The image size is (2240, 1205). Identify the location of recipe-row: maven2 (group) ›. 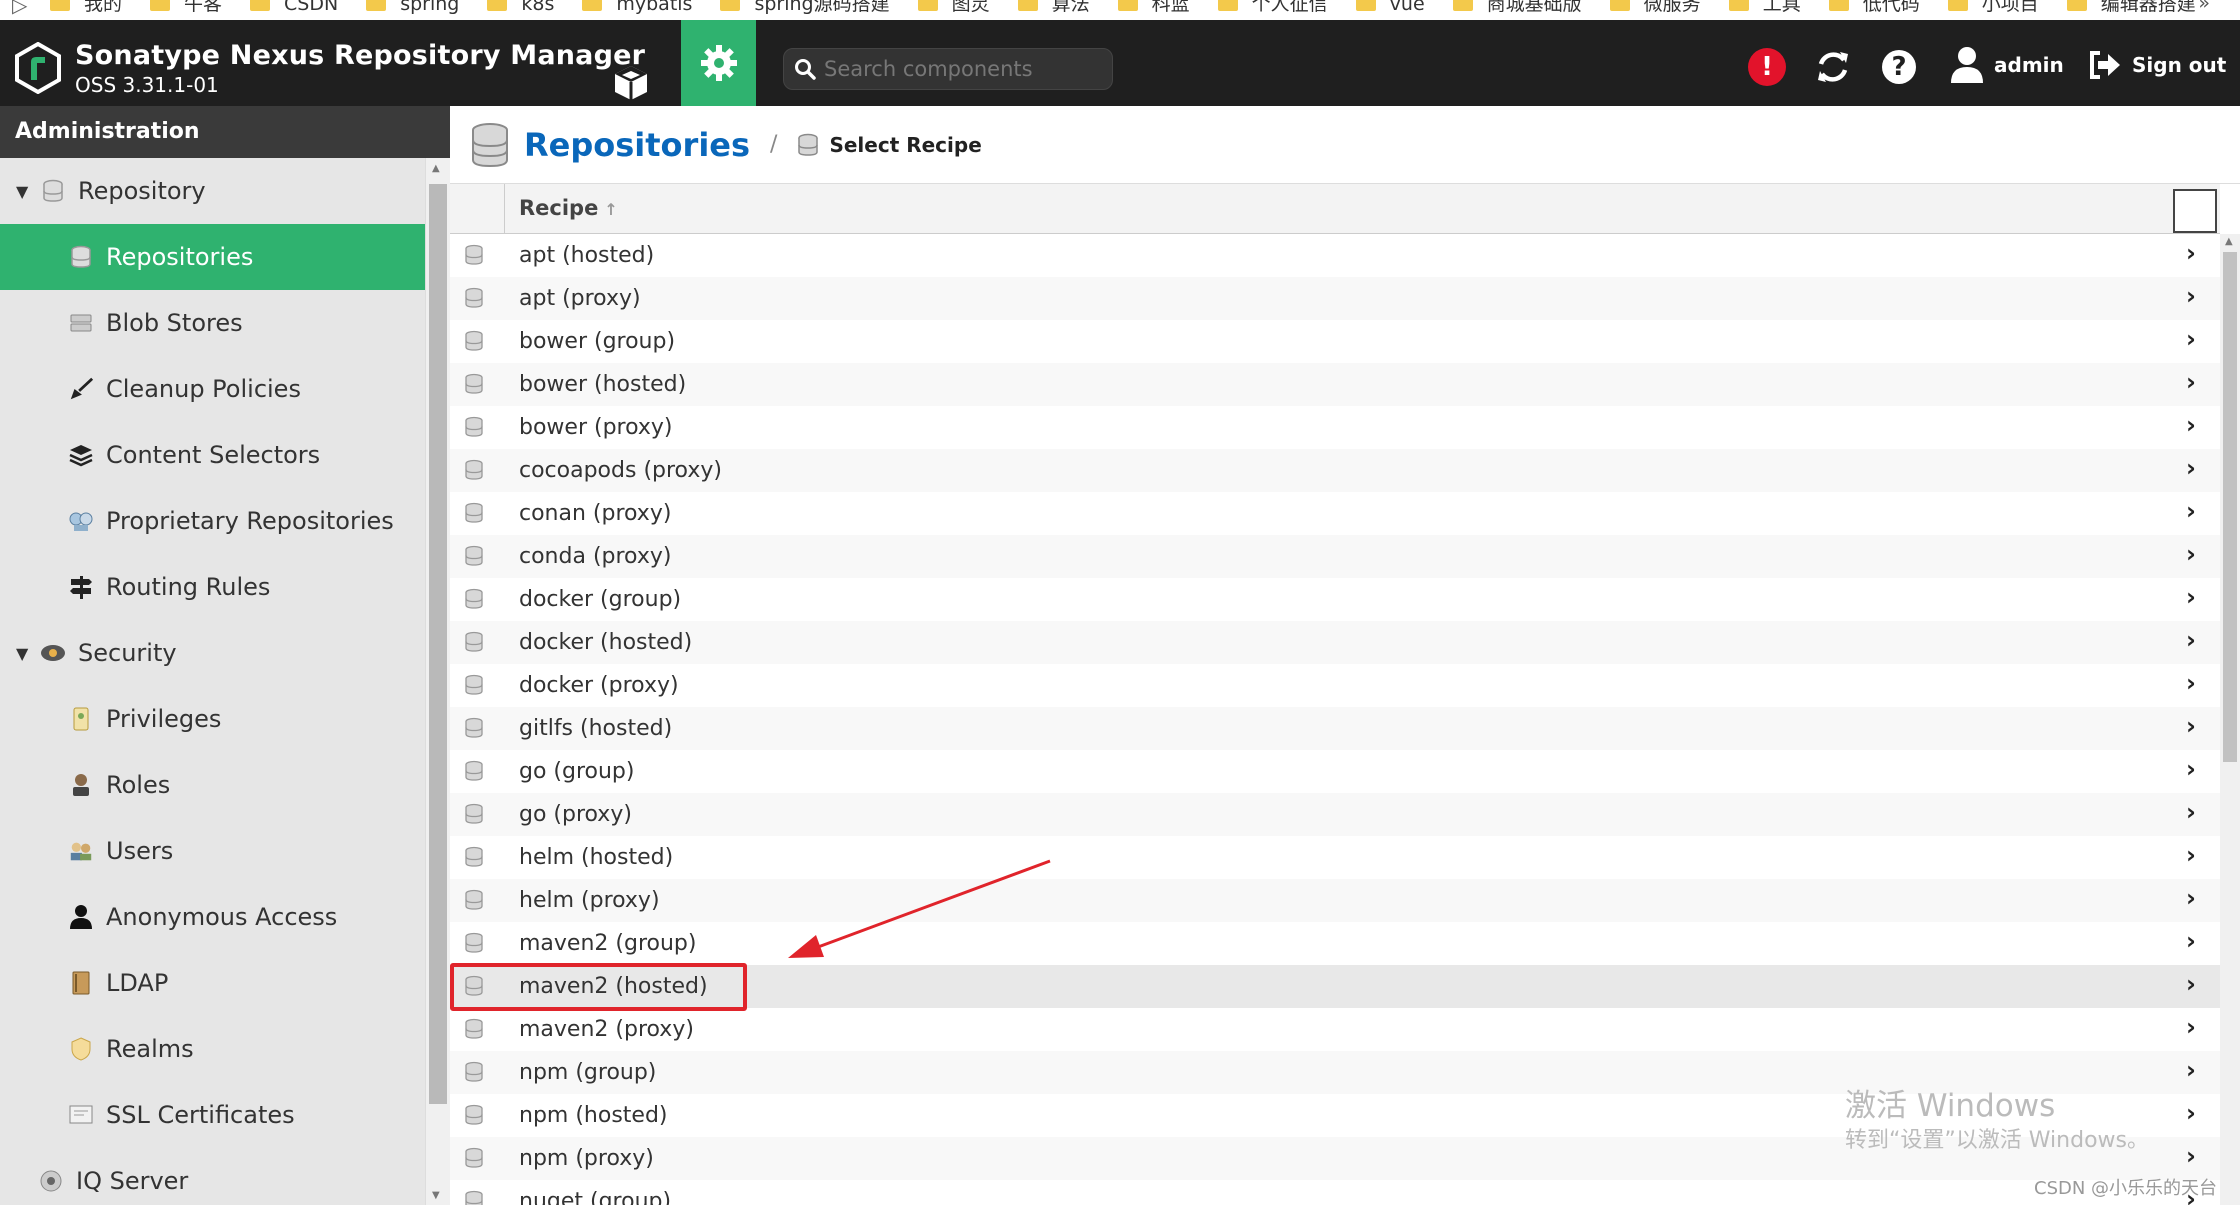
(1335, 943).